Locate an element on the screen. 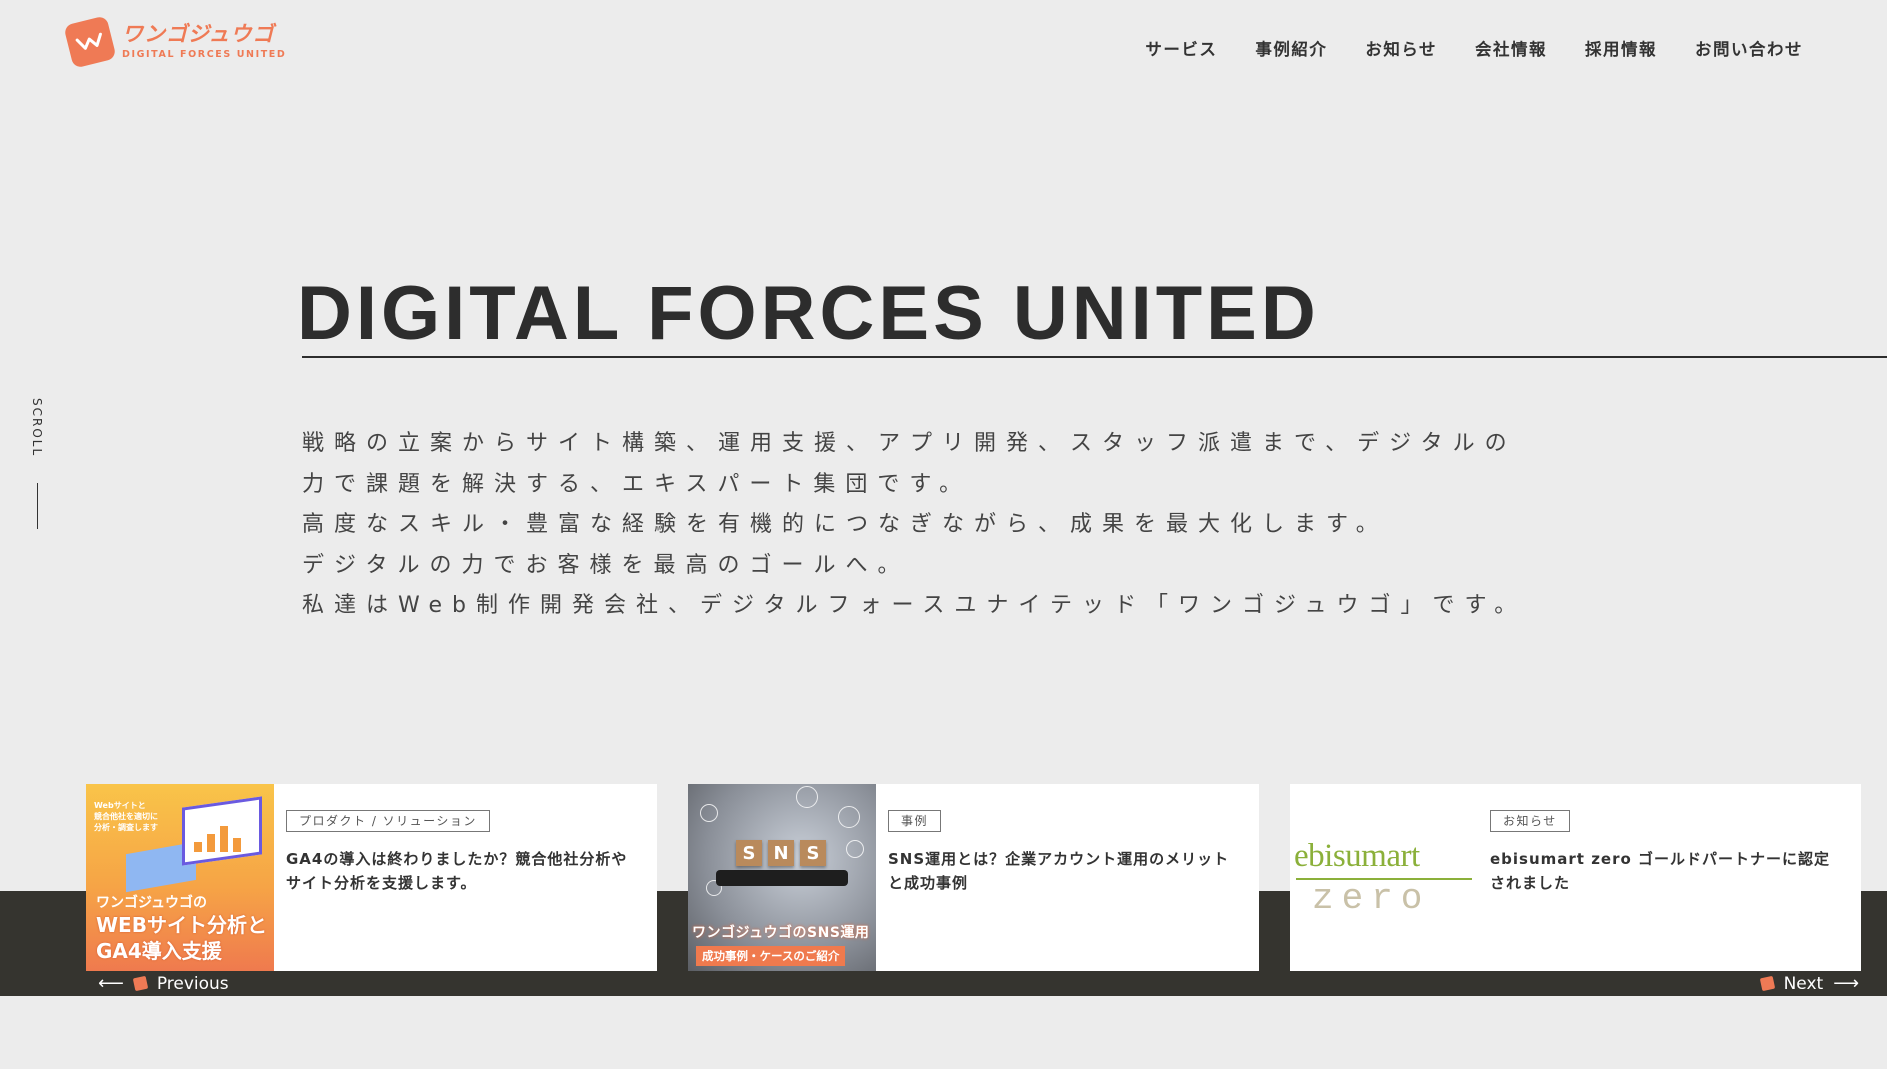 The height and width of the screenshot is (1069, 1887). hero-copy-line: 力で課題を解決する、エキスパート集団です。 is located at coordinates (637, 484).